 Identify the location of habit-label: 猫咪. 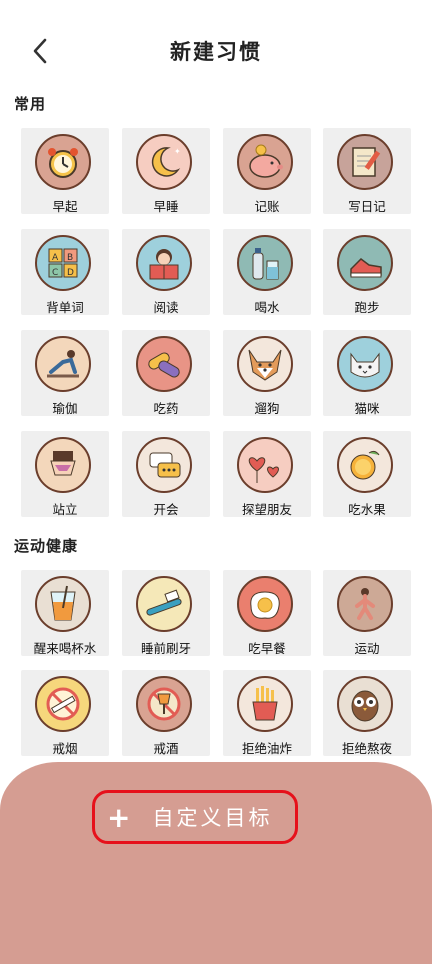
(367, 408).